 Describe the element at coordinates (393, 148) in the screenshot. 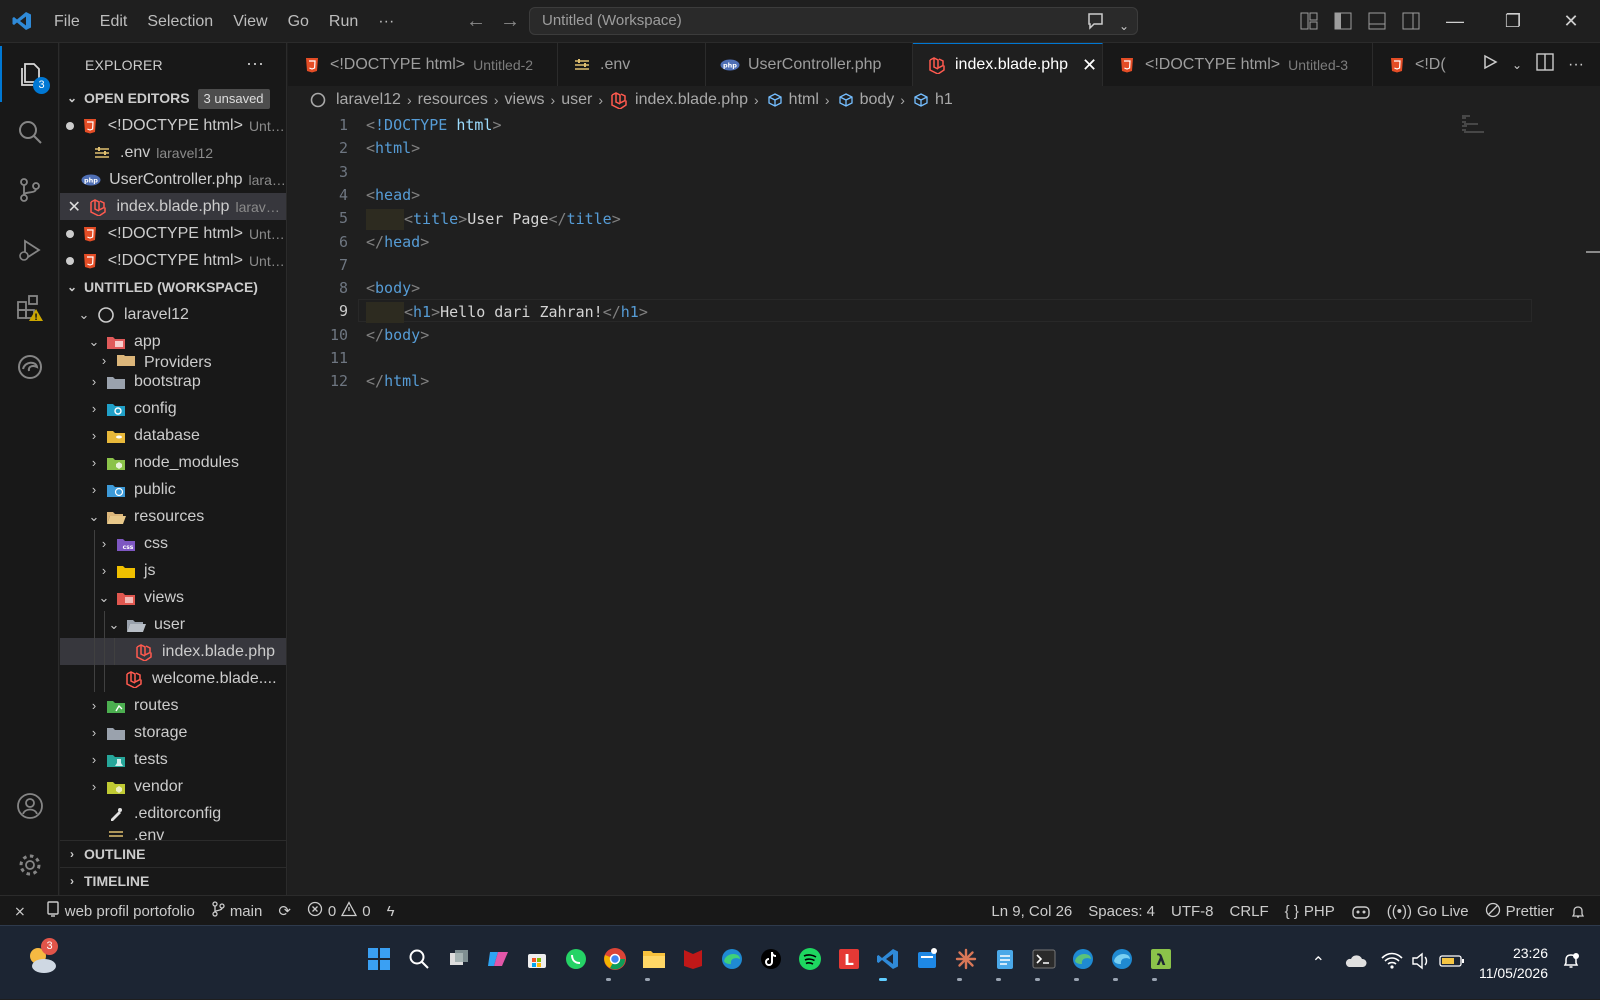

I see `code-line: <html>` at that location.